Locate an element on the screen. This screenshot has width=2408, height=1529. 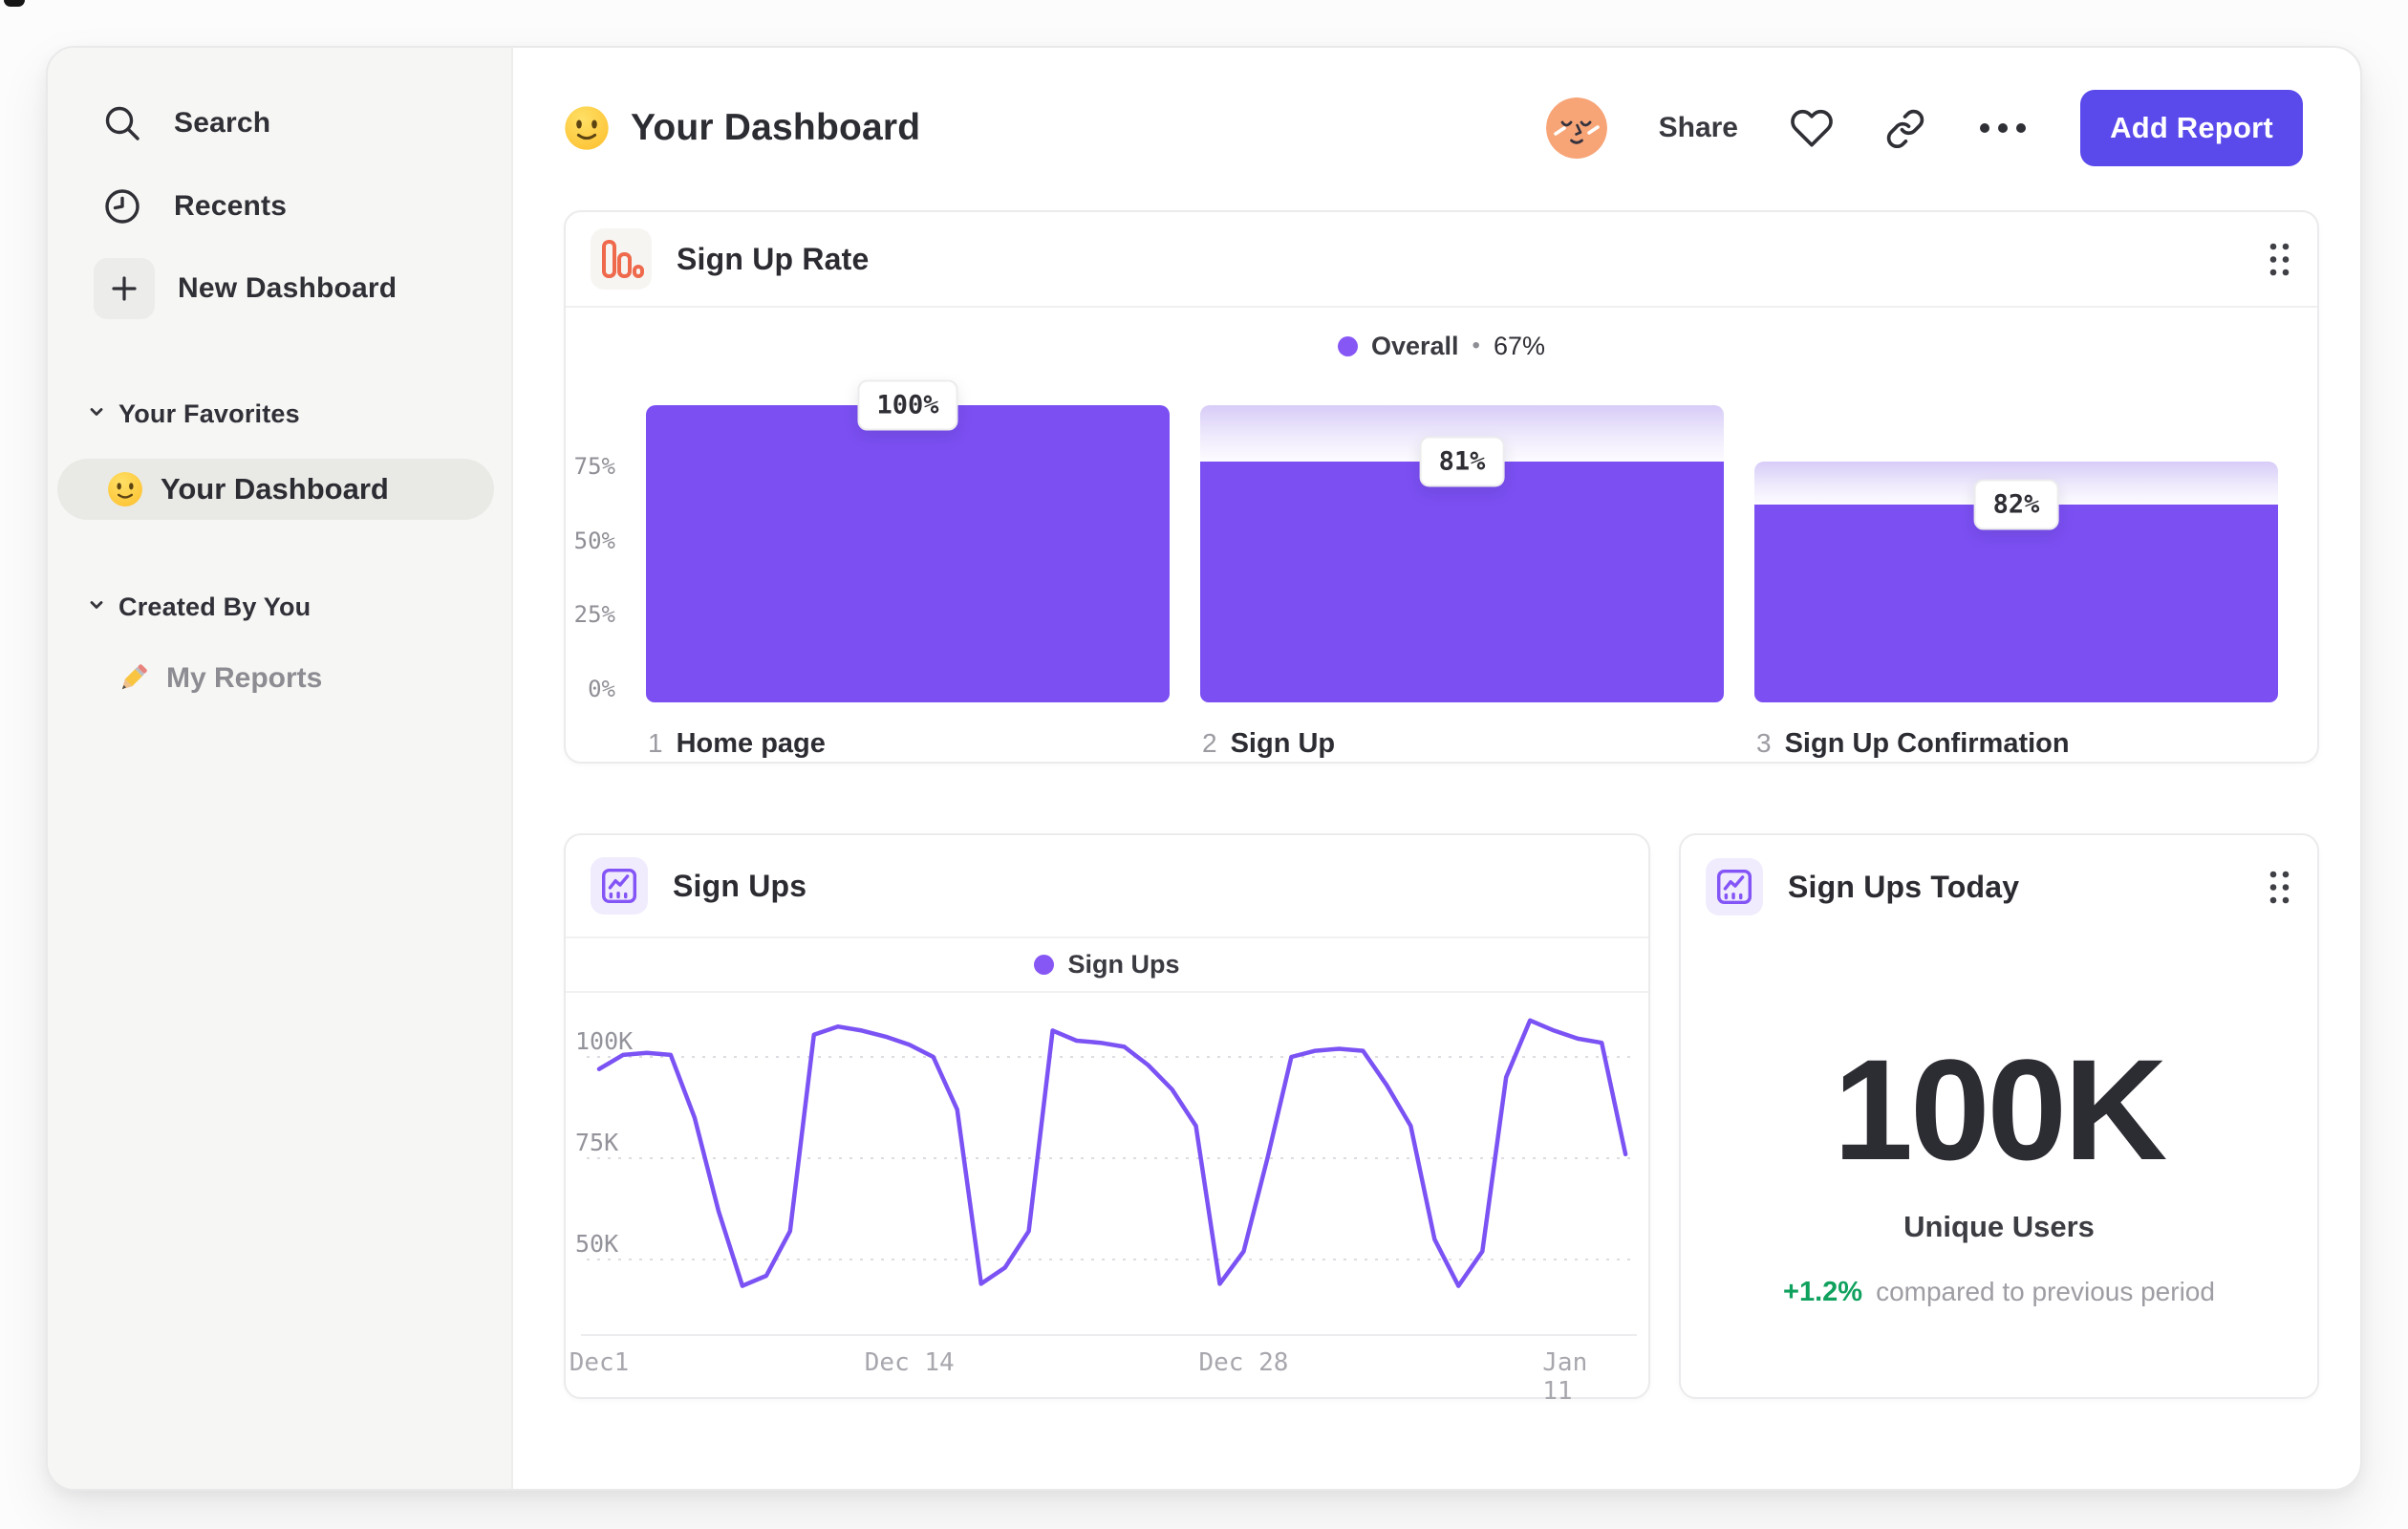
section-label: Your Favorites is located at coordinates (209, 413).